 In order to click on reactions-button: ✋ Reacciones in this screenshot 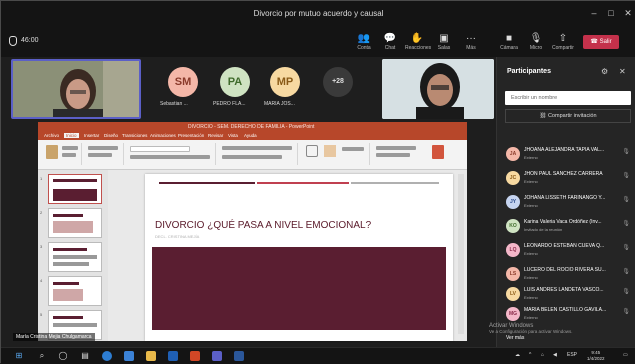, I will do `click(418, 41)`.